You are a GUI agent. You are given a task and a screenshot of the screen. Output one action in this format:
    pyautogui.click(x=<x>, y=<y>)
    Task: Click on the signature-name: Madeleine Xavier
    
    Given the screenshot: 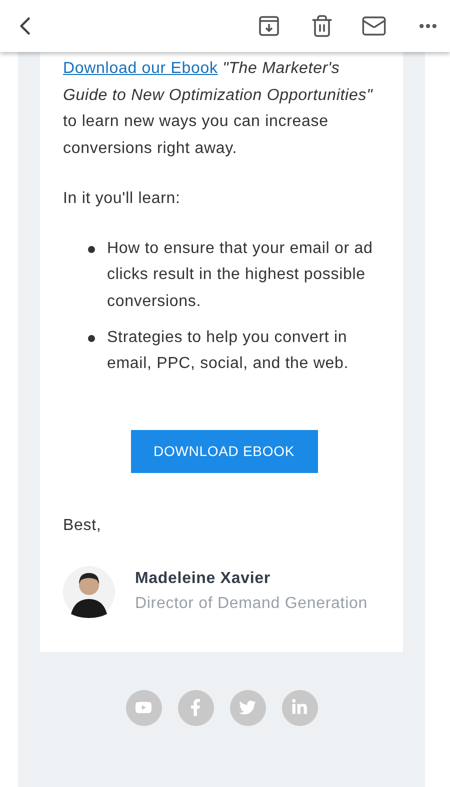 What is the action you would take?
    pyautogui.click(x=203, y=578)
    